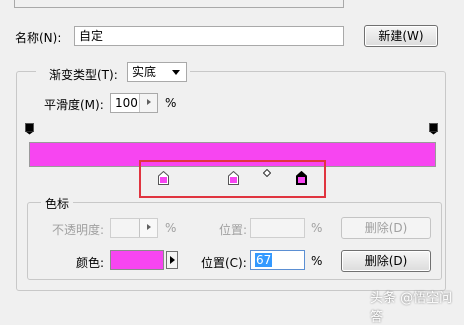  Describe the element at coordinates (411, 308) in the screenshot. I see `watermark-text: 头条 @悟空问答` at that location.